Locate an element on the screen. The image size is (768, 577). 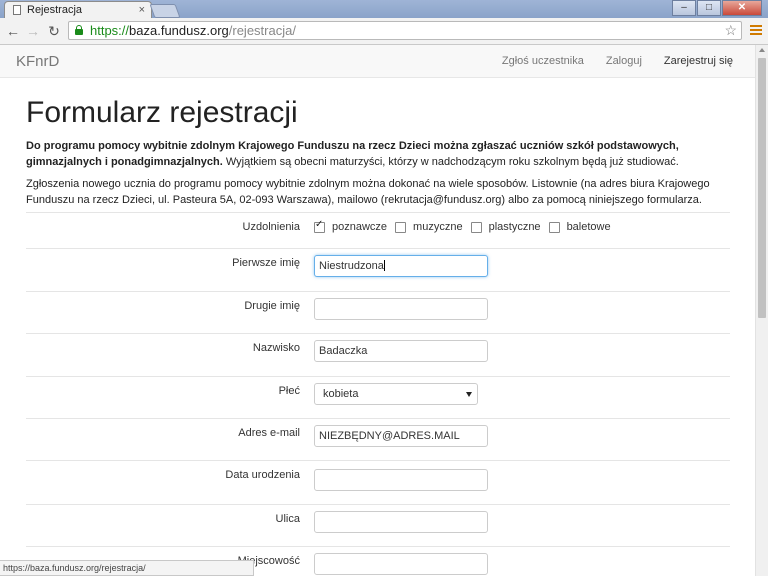
window-controls: – □ ✕ is located at coordinates (716, 8).